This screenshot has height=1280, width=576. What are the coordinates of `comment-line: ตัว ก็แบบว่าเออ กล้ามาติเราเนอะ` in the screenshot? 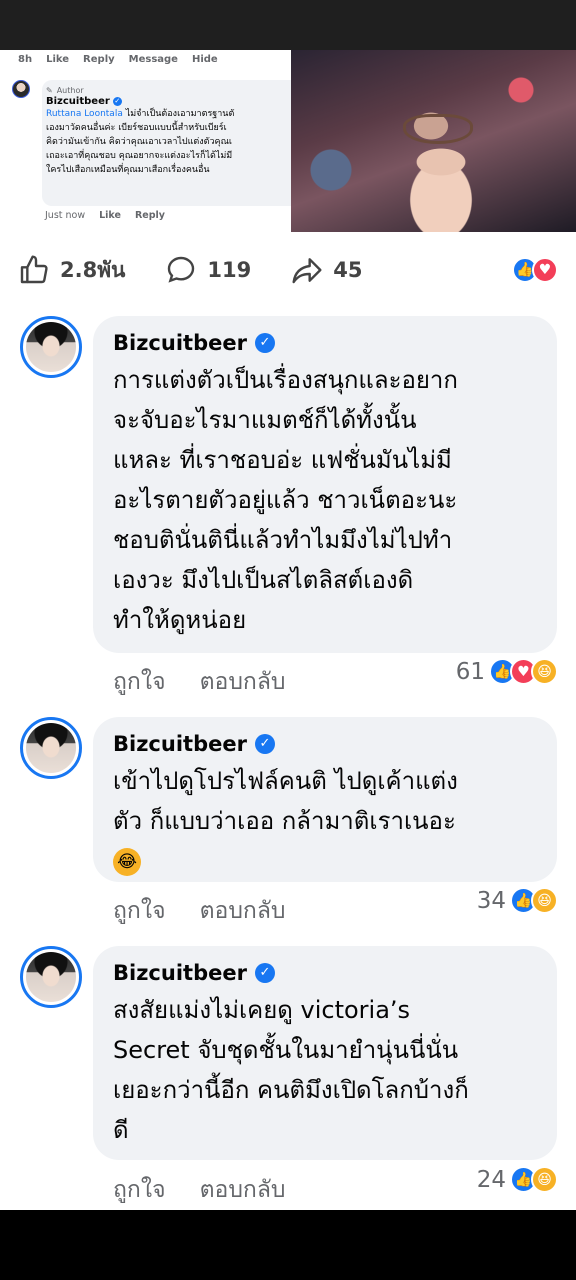 It's located at (284, 821).